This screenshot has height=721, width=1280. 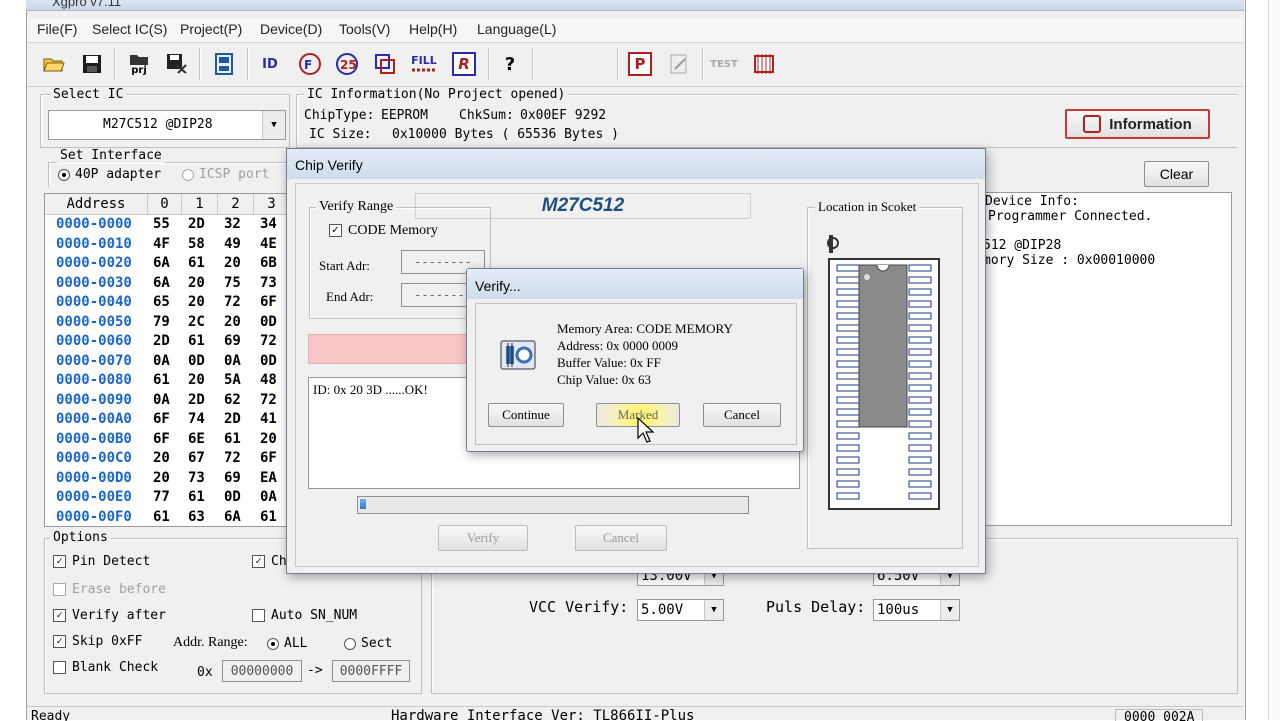 I want to click on hex-row: 0000-00F0 61 63 6A 61, so click(x=167, y=518).